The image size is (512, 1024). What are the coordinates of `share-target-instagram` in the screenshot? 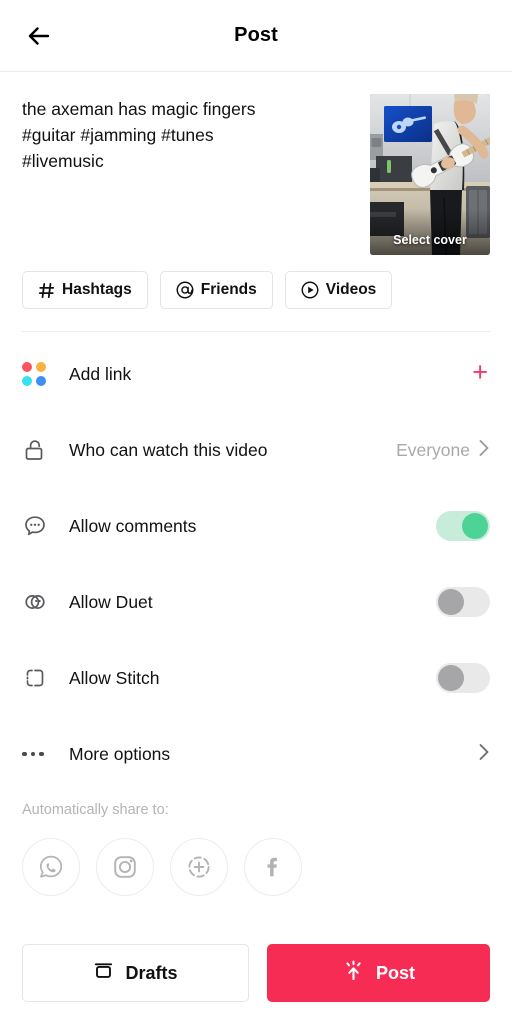 It's located at (125, 867).